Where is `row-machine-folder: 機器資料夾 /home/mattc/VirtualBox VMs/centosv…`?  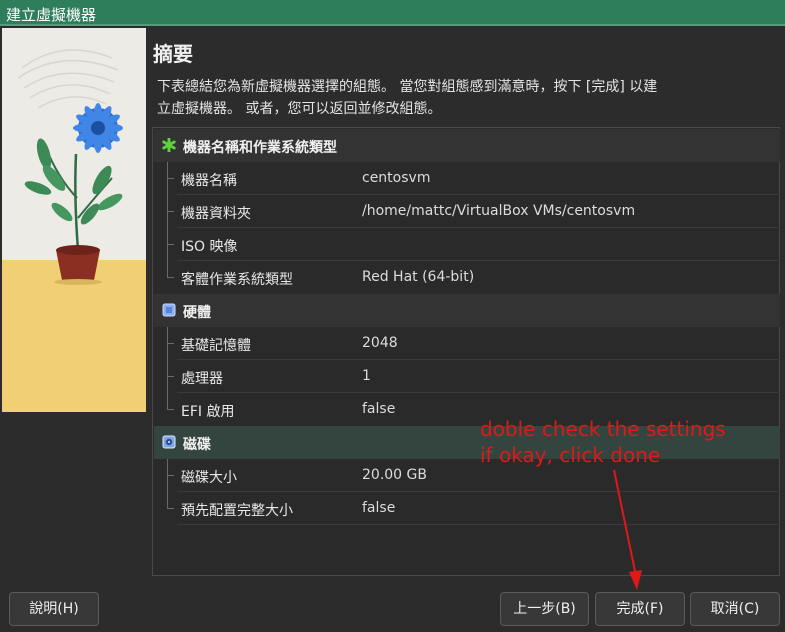 row-machine-folder: 機器資料夾 /home/mattc/VirtualBox VMs/centosv… is located at coordinates (467, 211).